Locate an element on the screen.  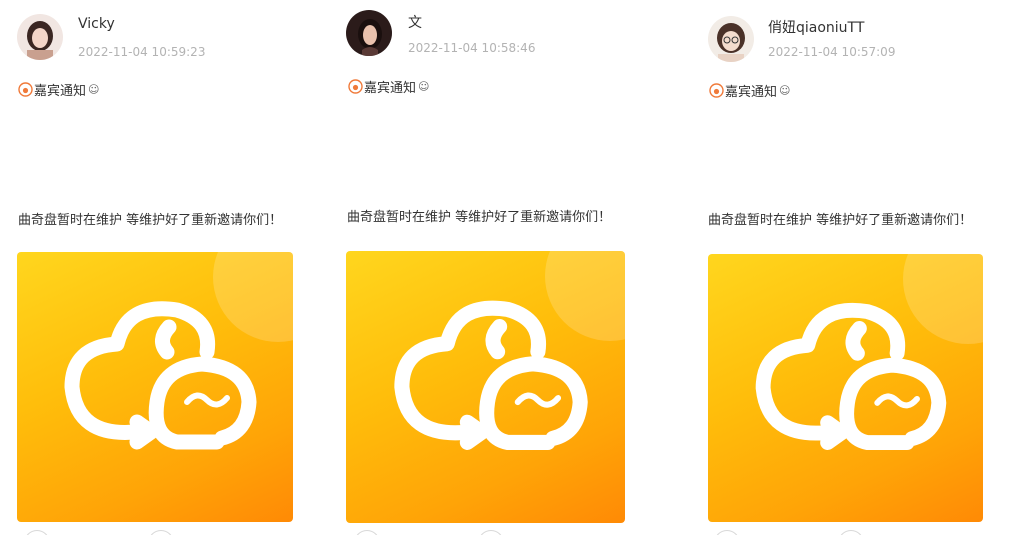
post-timestamp: 2022-11-04 10:57:09 is located at coordinates (832, 52).